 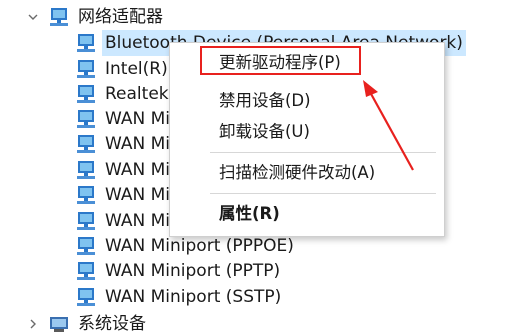 I want to click on tree-category-label: 网络适配器, so click(x=120, y=17).